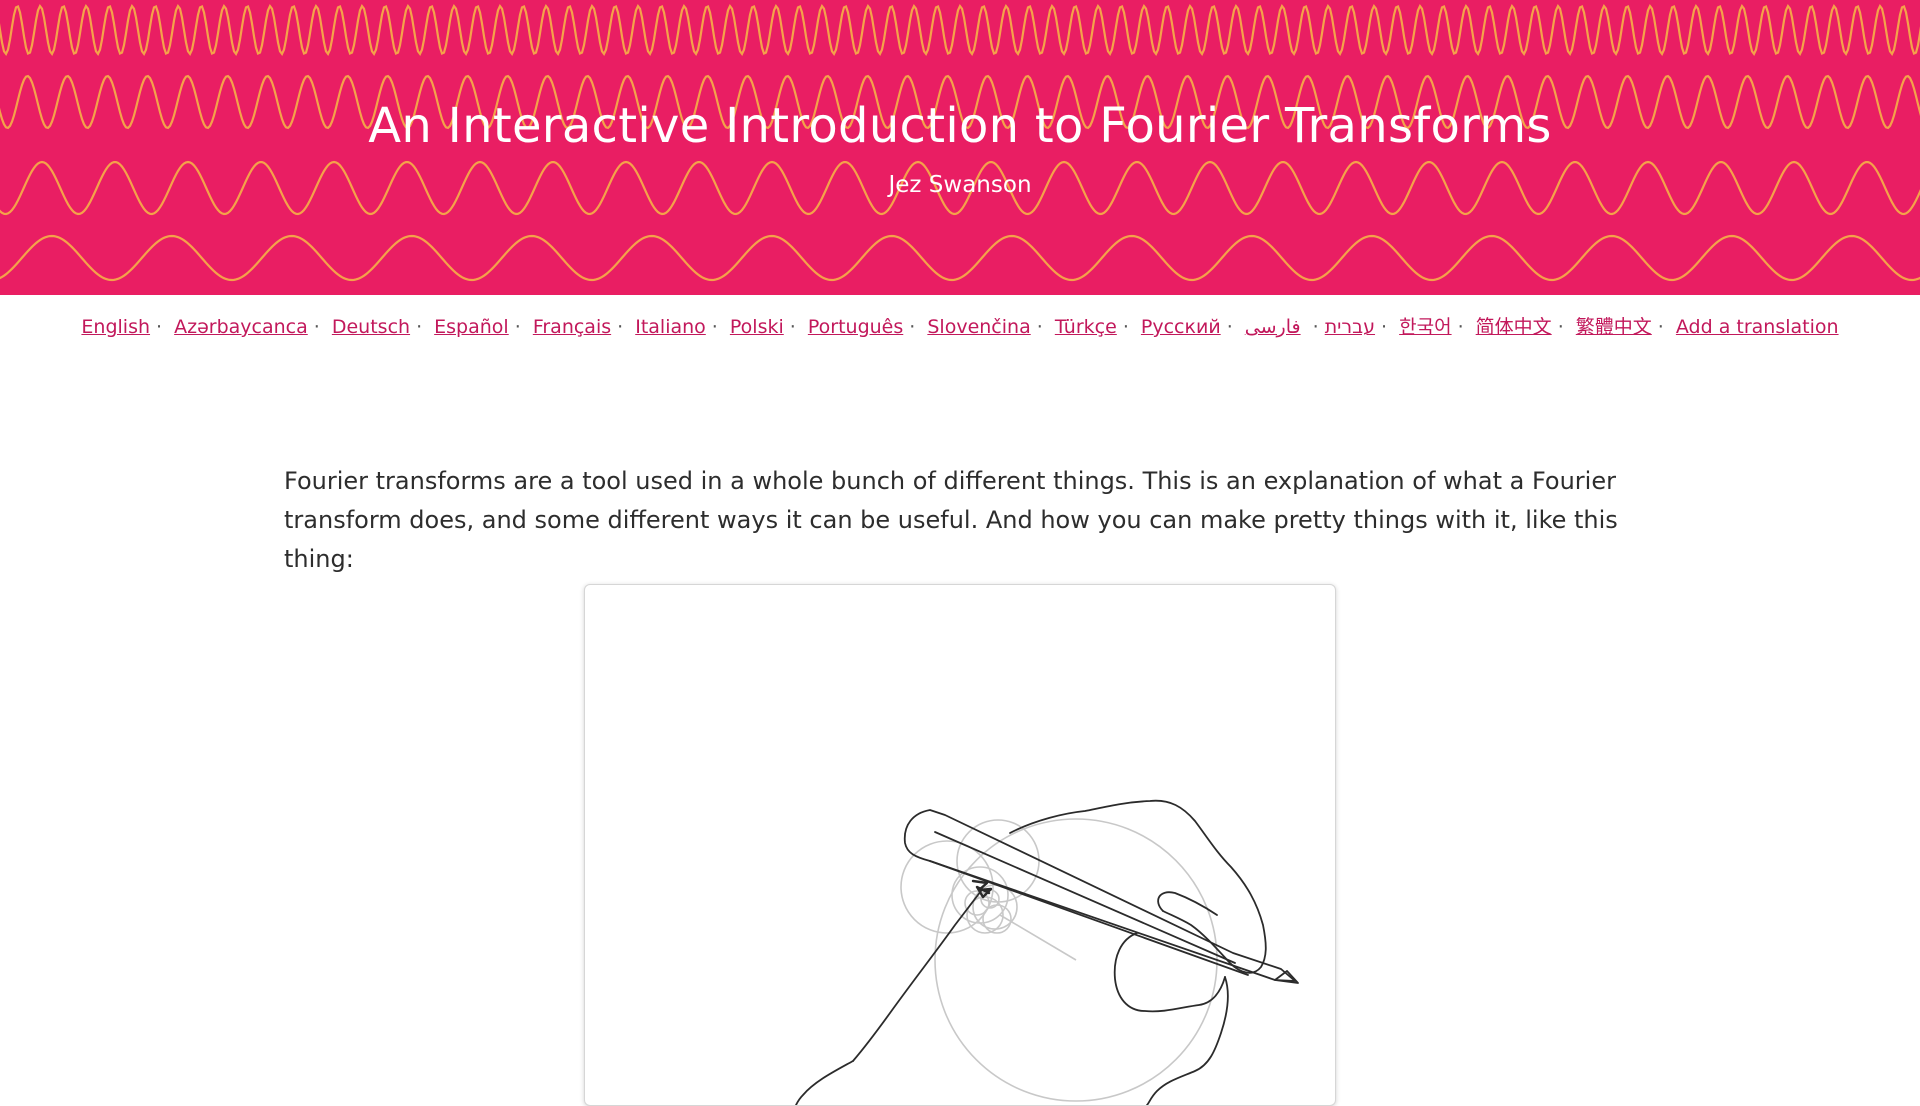 Image resolution: width=1920 pixels, height=1106 pixels. I want to click on language-link-traditional-chinese: 繁體中文, so click(1614, 327).